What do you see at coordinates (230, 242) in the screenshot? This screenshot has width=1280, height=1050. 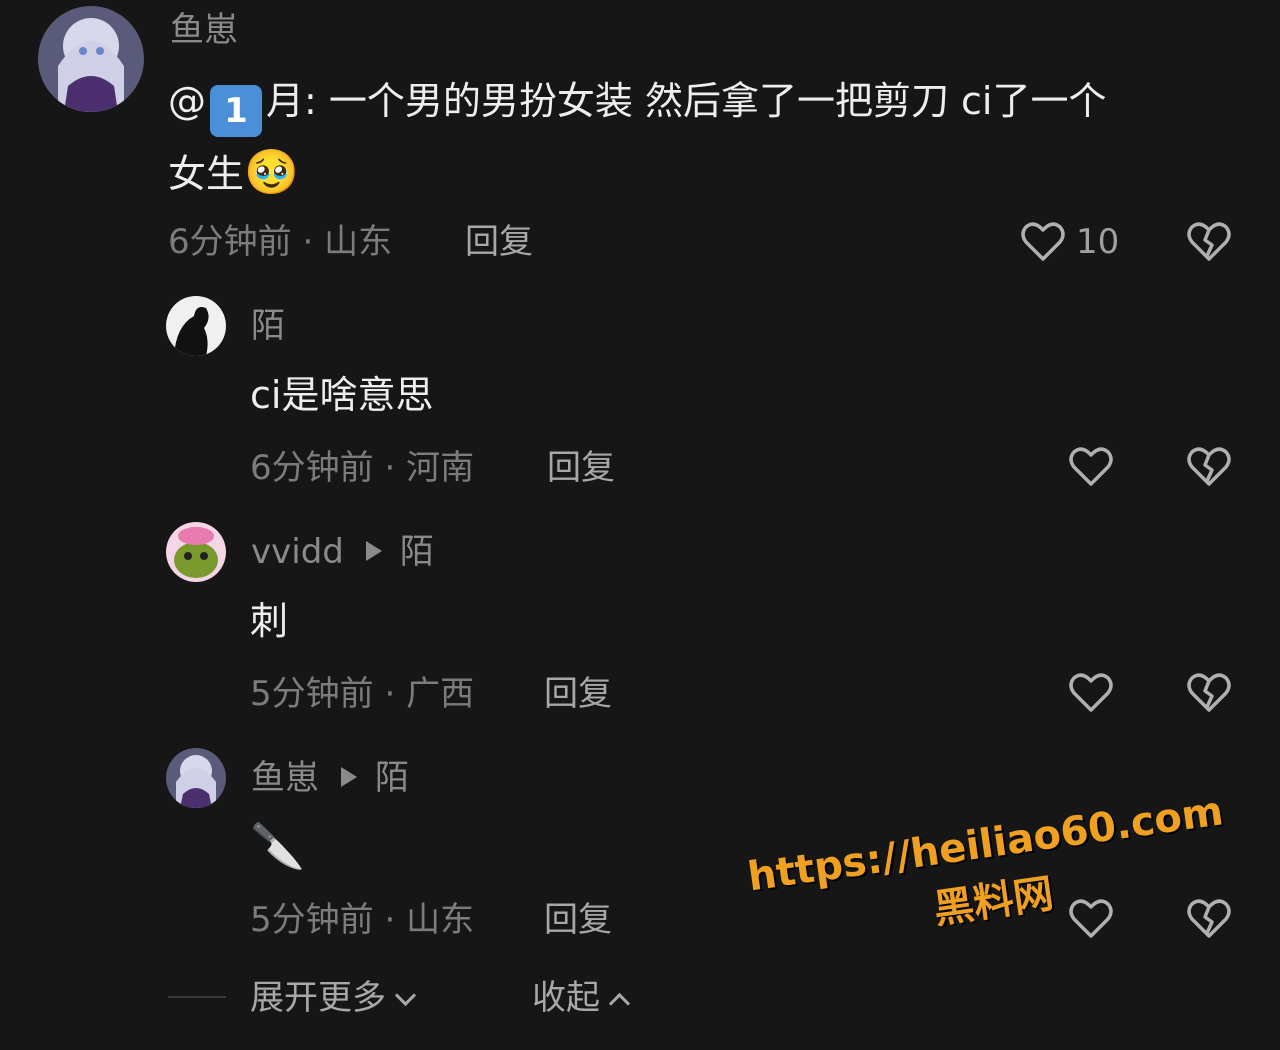 I see `comment-time: 6分钟前` at bounding box center [230, 242].